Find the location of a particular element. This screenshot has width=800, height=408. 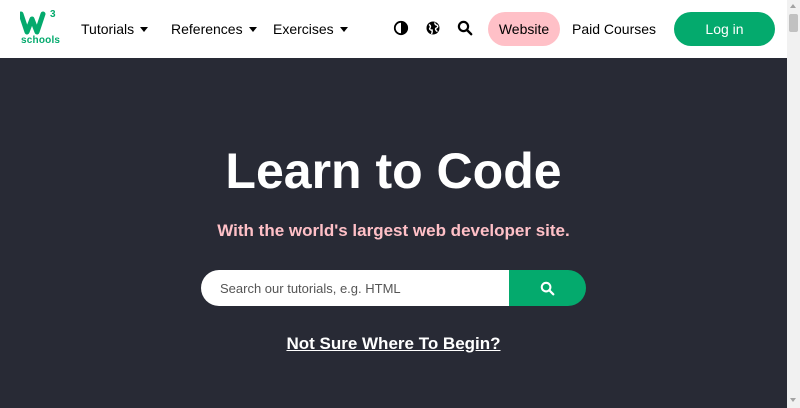

nav-tutorials: Tutorials is located at coordinates (115, 29).